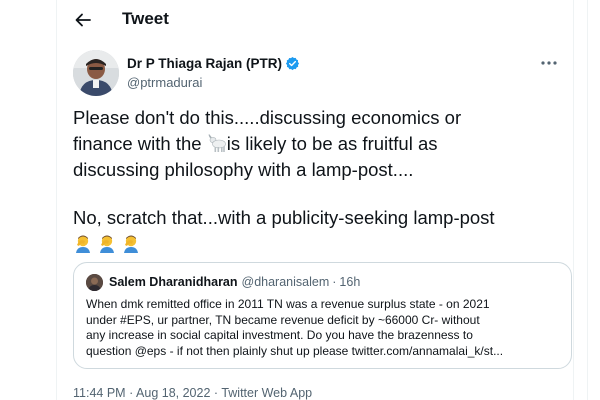 The height and width of the screenshot is (400, 600). I want to click on quoted-tweet-header: Salem Dharanidharan @dharanisalem · 16h, so click(322, 282).